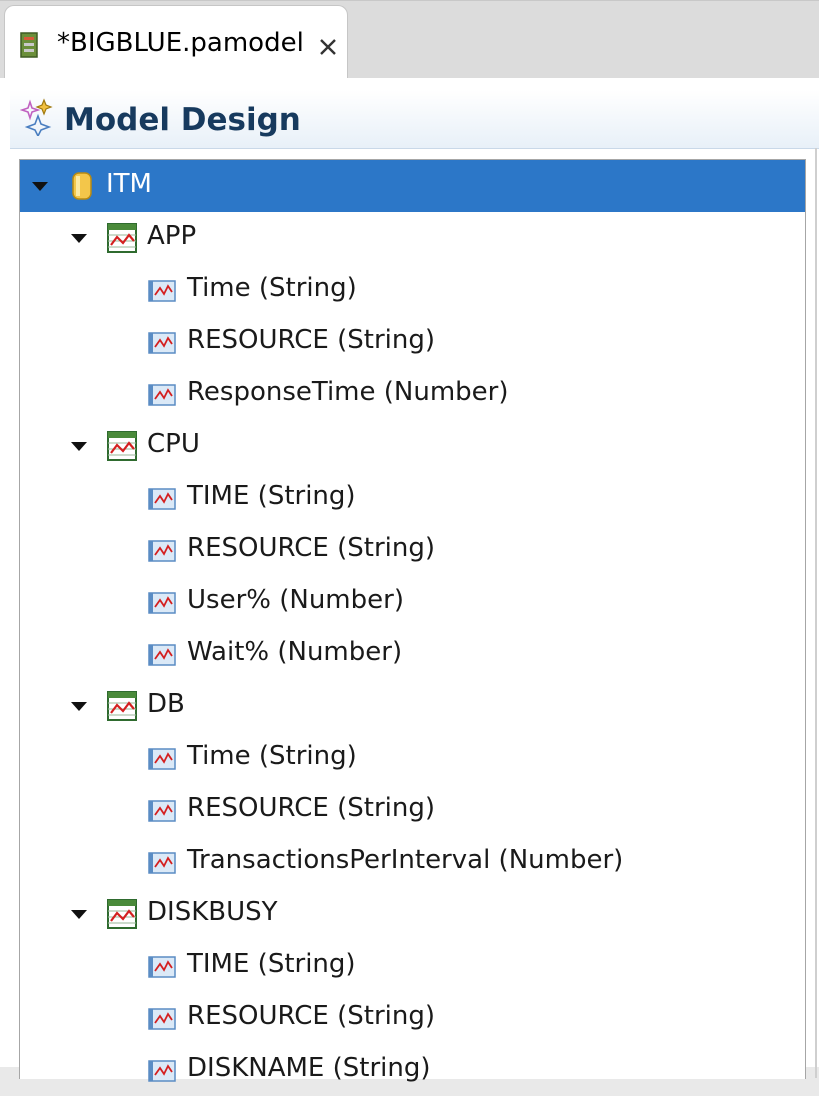 The width and height of the screenshot is (819, 1096). Describe the element at coordinates (295, 652) in the screenshot. I see `tree-item-label: Wait% (Number)` at that location.